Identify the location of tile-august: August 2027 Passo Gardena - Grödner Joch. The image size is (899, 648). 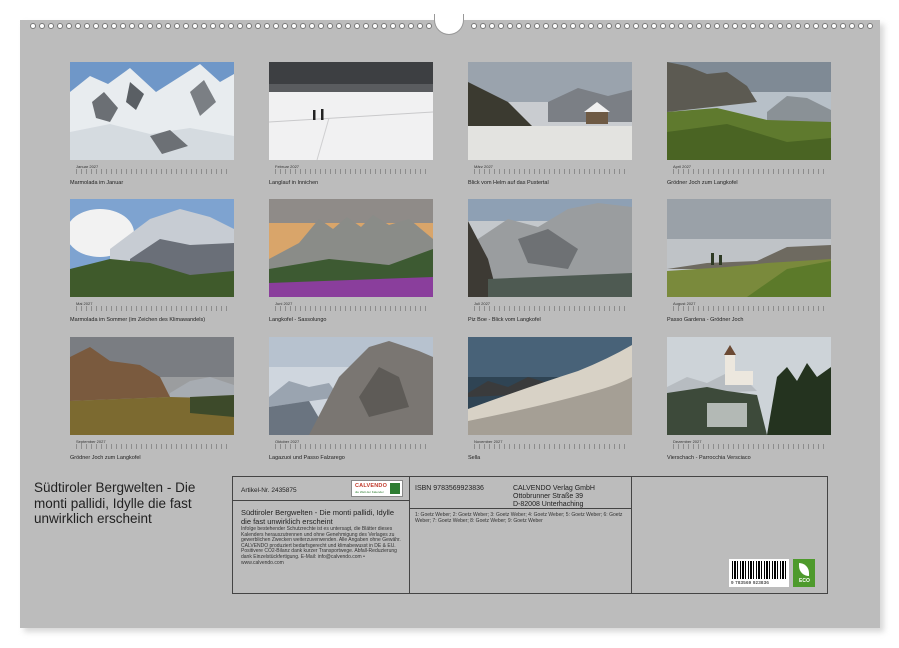
(749, 261).